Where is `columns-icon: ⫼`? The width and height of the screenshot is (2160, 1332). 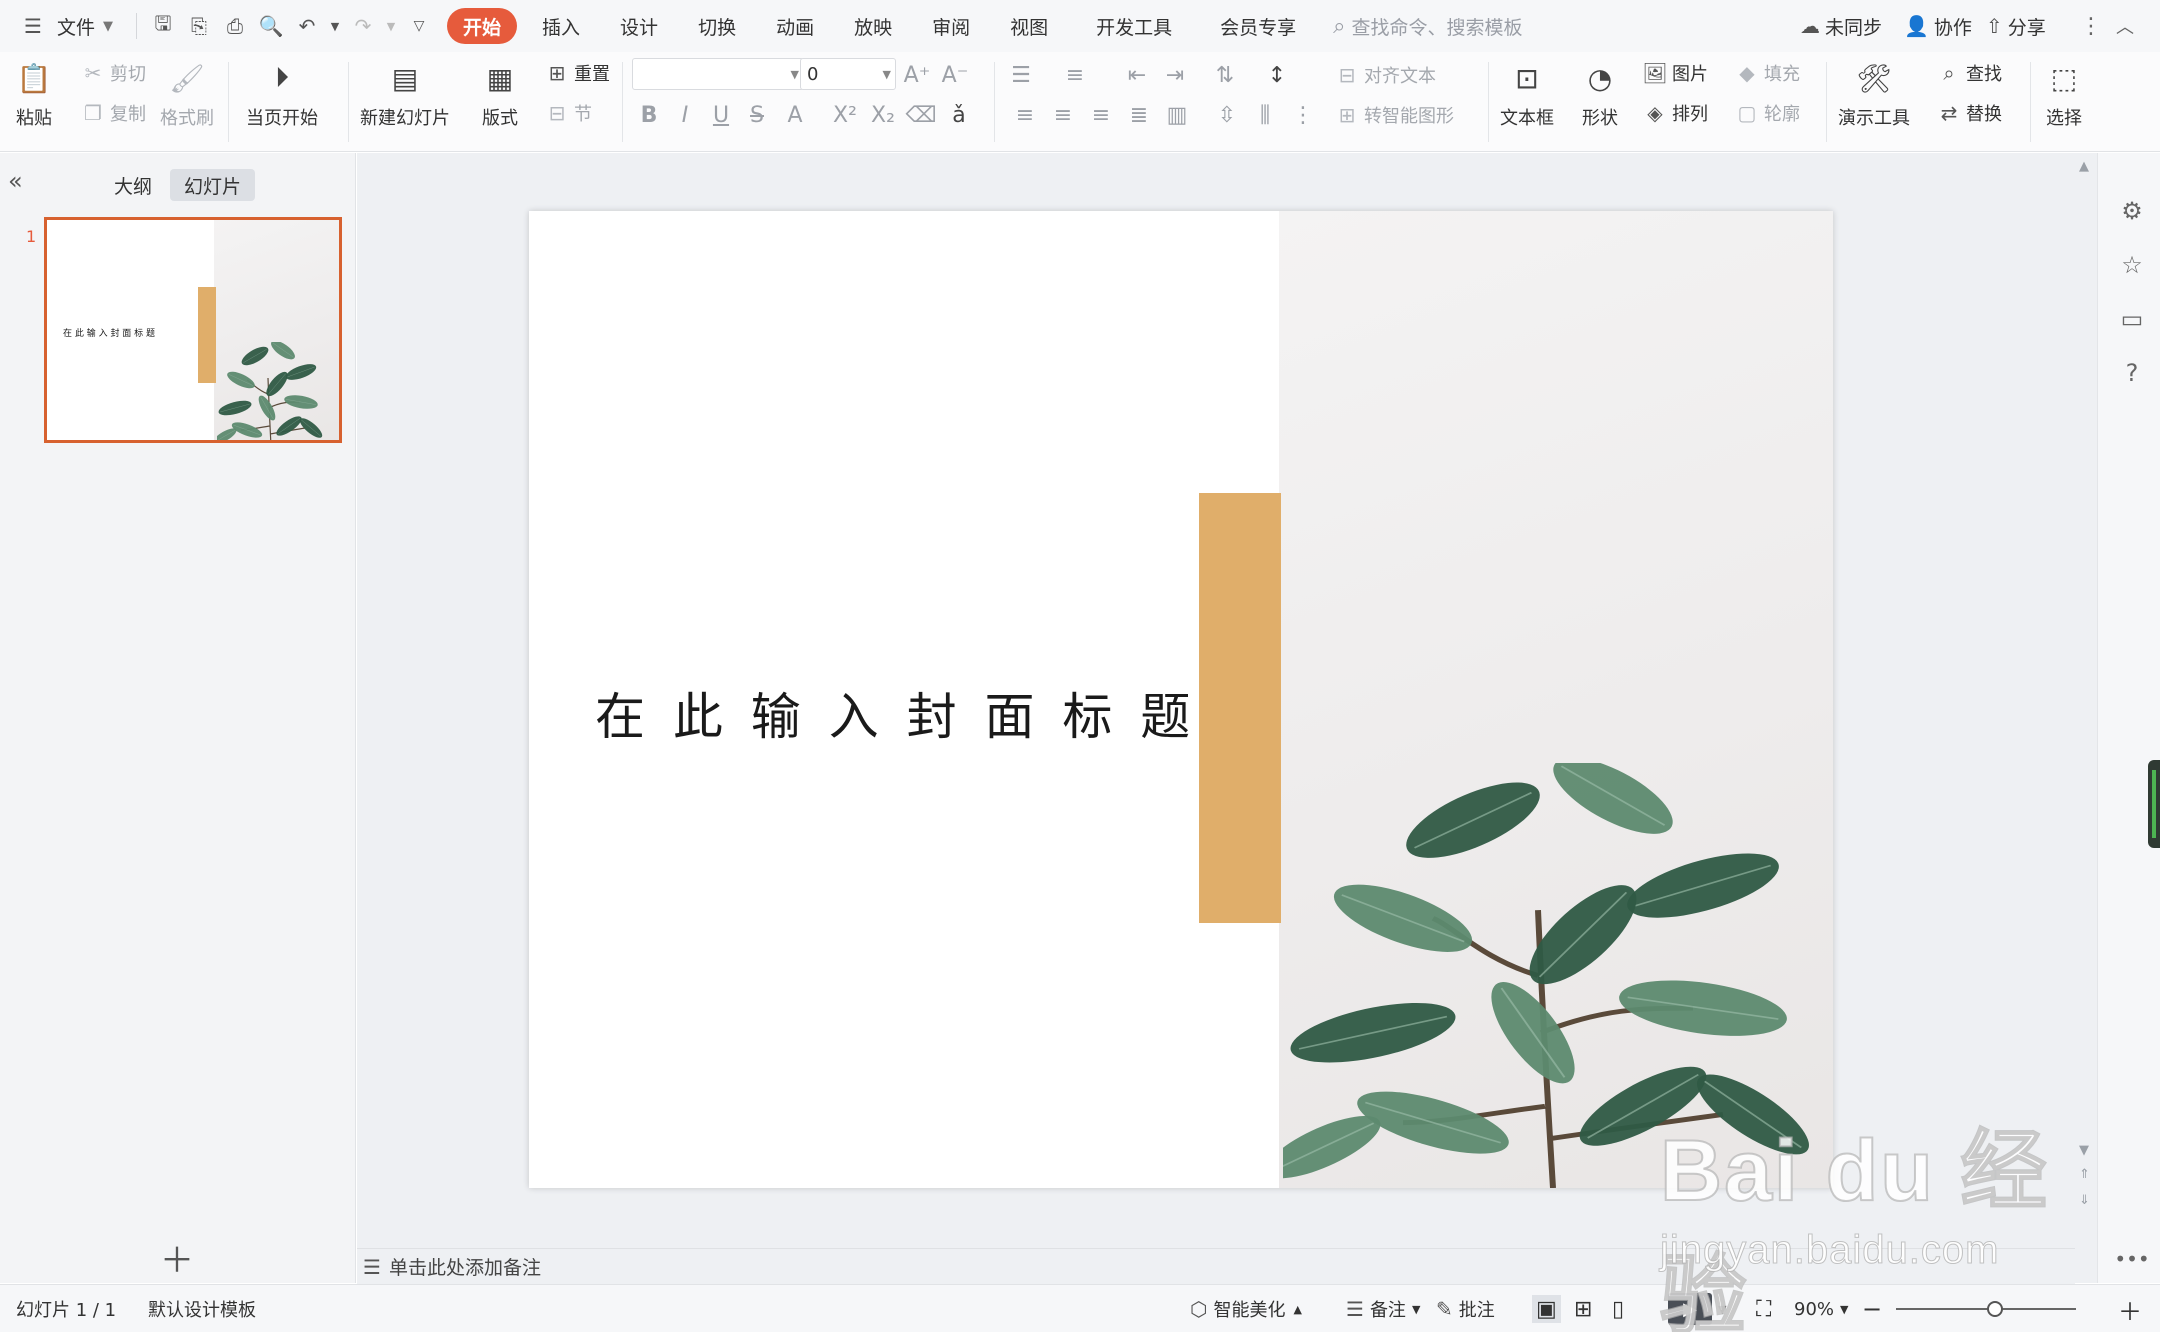
columns-icon: ⫼ is located at coordinates (1265, 115).